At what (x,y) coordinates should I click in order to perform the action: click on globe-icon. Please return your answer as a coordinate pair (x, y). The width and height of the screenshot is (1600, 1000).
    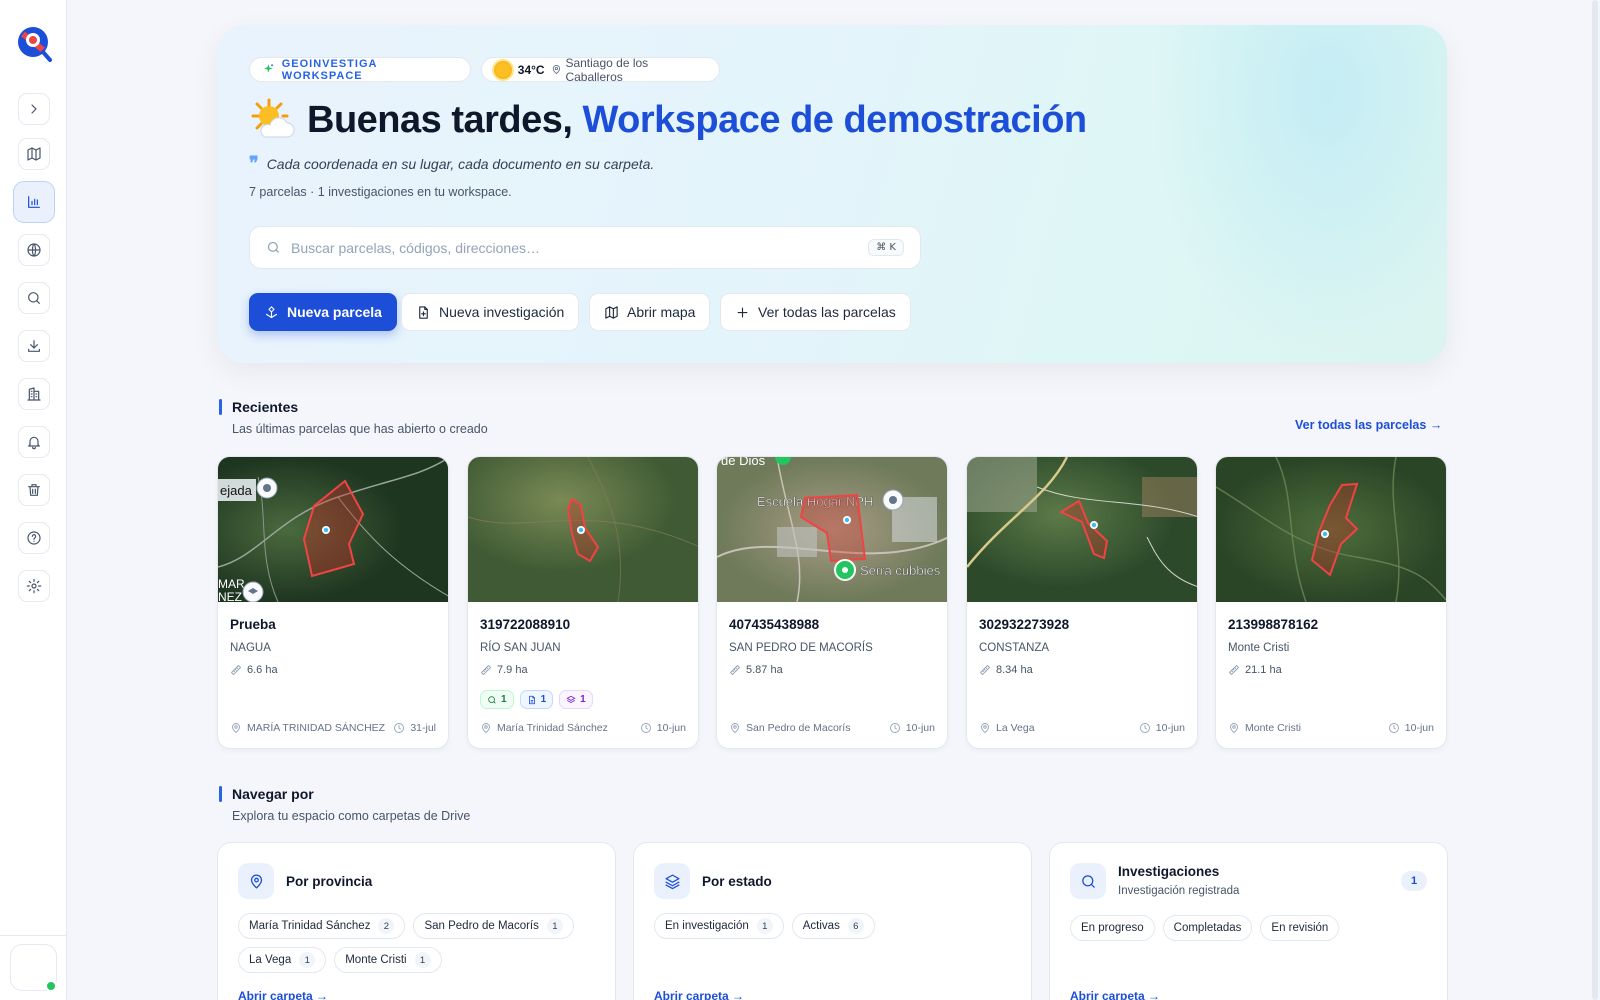
    Looking at the image, I should click on (34, 250).